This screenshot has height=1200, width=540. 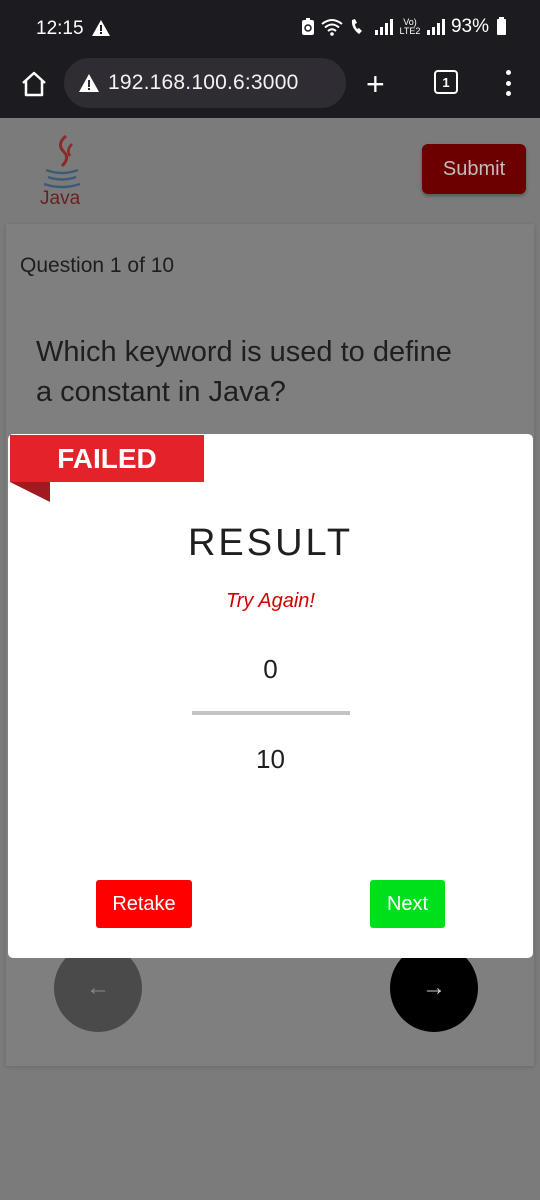 What do you see at coordinates (307, 26) in the screenshot?
I see `battery-saver-icon` at bounding box center [307, 26].